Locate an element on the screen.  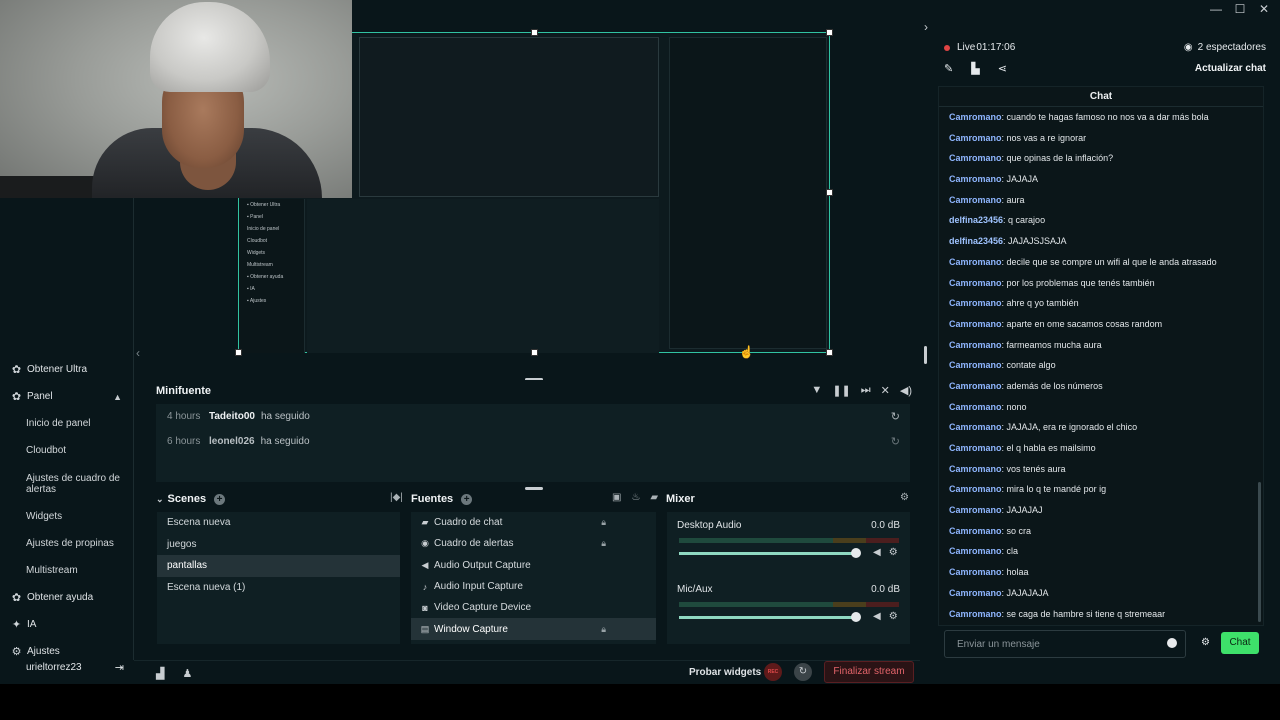
edit-icon: ✎ is located at coordinates (948, 68).